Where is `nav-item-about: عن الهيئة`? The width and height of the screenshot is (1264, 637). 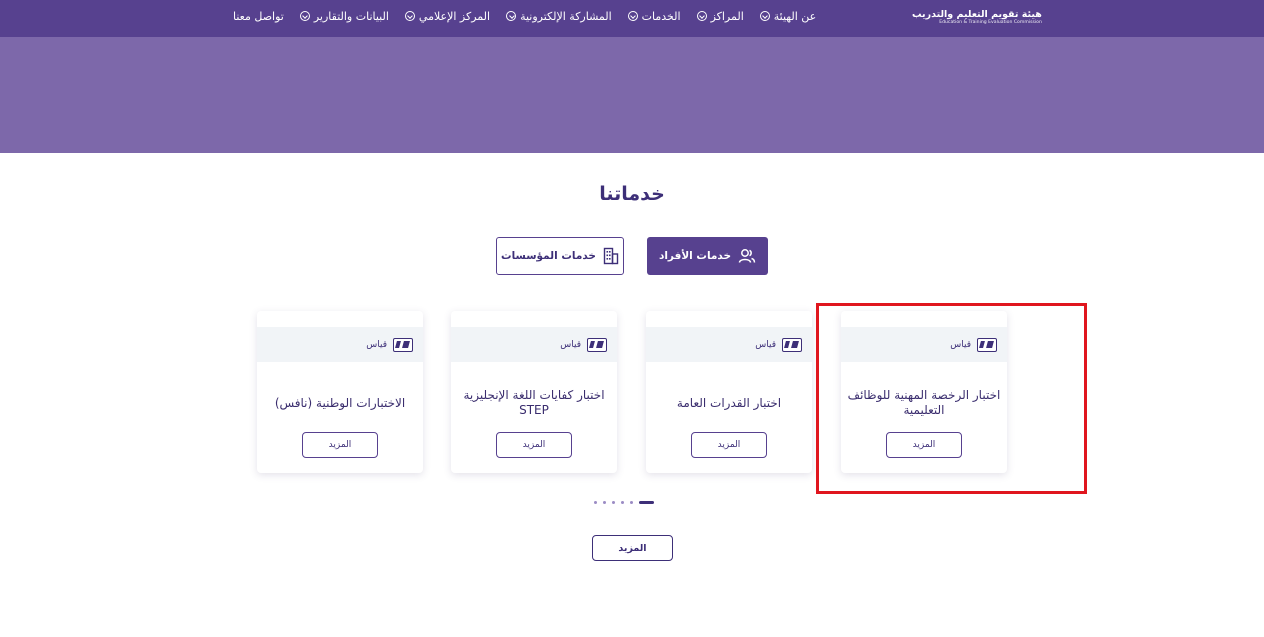 nav-item-about: عن الهيئة is located at coordinates (788, 16).